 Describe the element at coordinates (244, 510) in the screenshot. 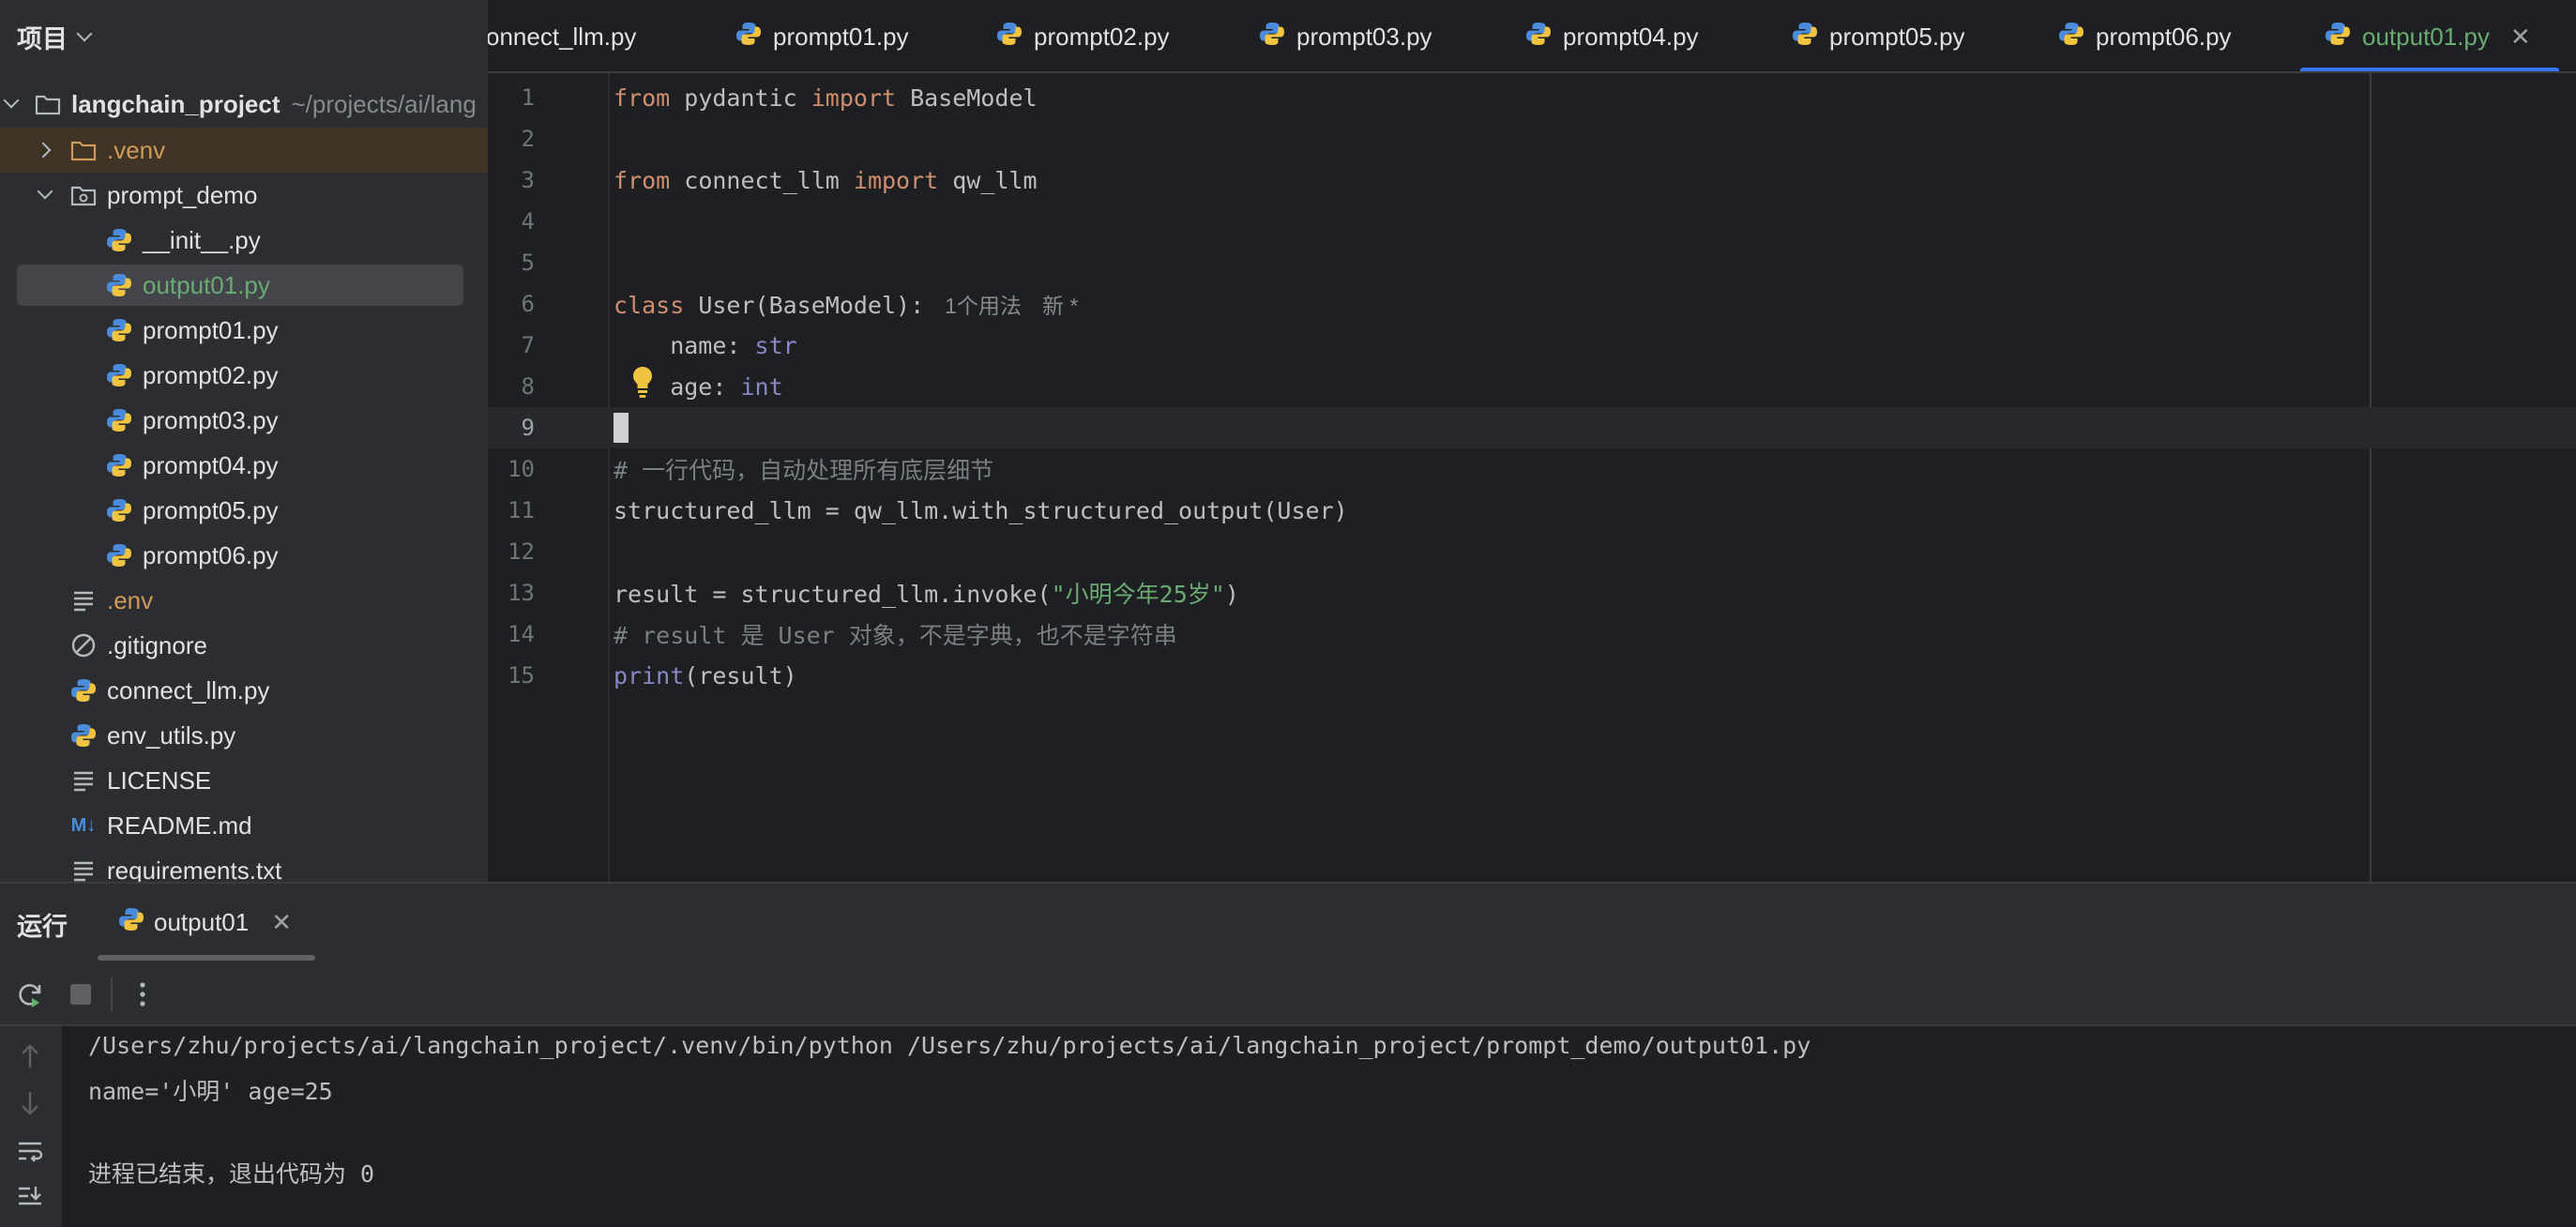

I see `tree-item-prompt05-py: prompt05.py` at that location.